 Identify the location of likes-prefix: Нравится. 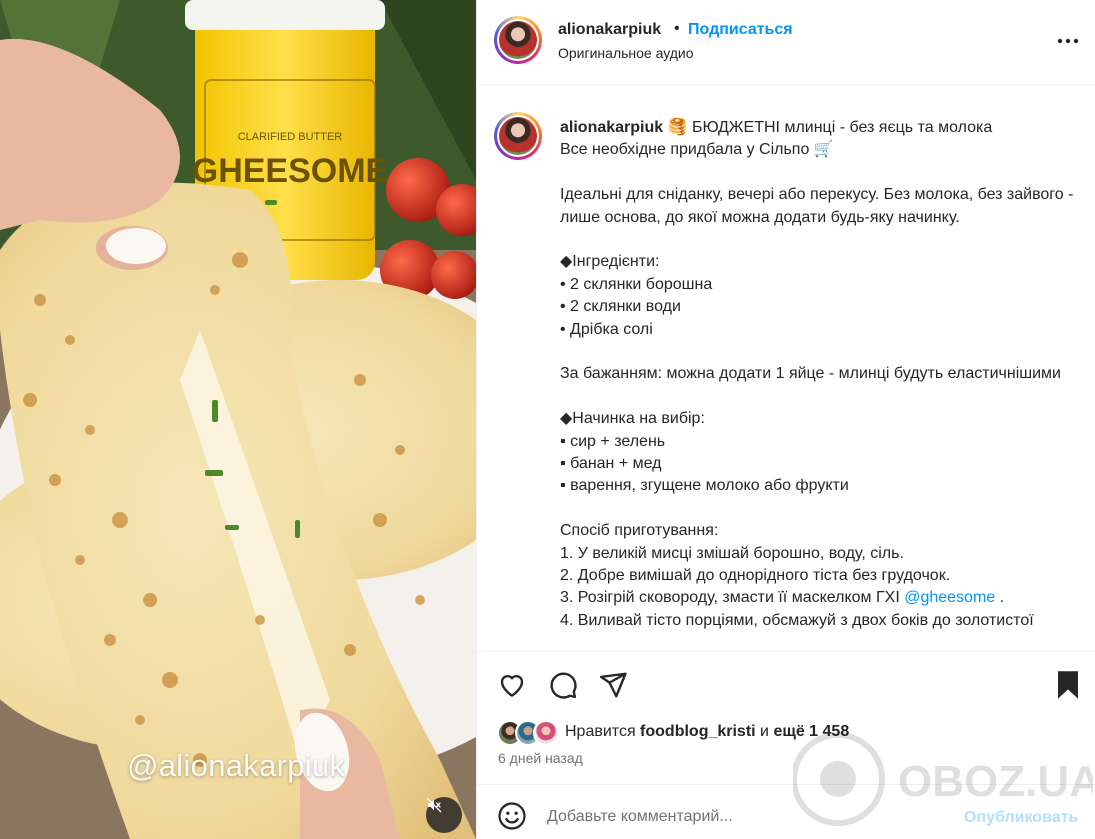
(603, 731).